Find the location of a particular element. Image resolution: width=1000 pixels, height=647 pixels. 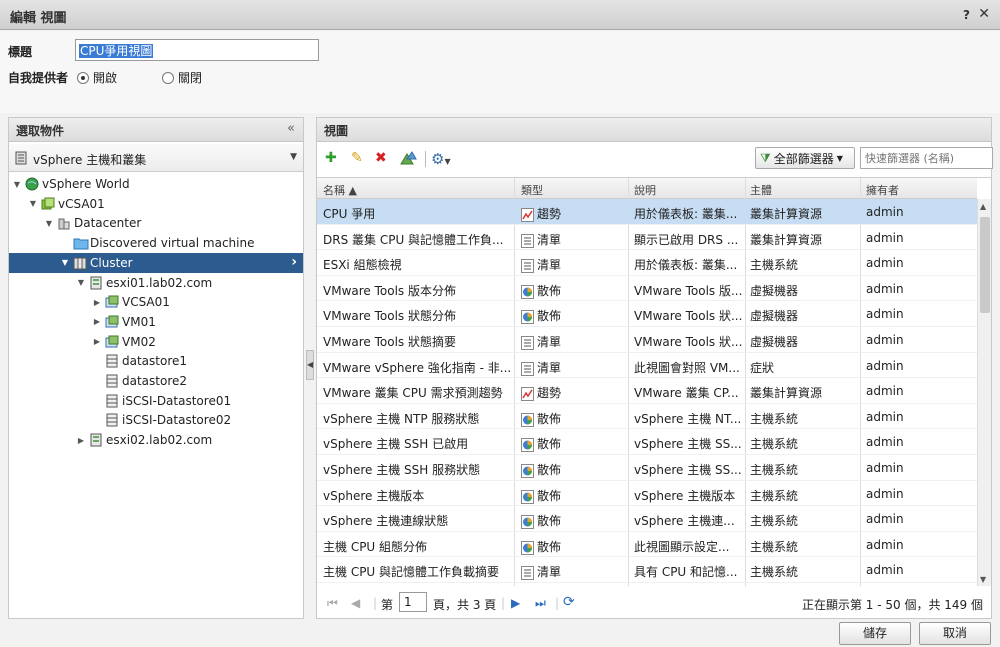

first-page-icon: ⏮ is located at coordinates (332, 603).